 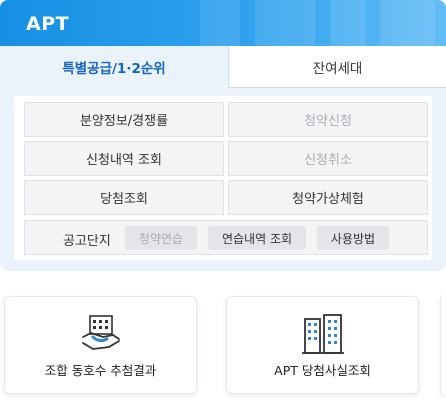 What do you see at coordinates (443, 345) in the screenshot?
I see `partial-card` at bounding box center [443, 345].